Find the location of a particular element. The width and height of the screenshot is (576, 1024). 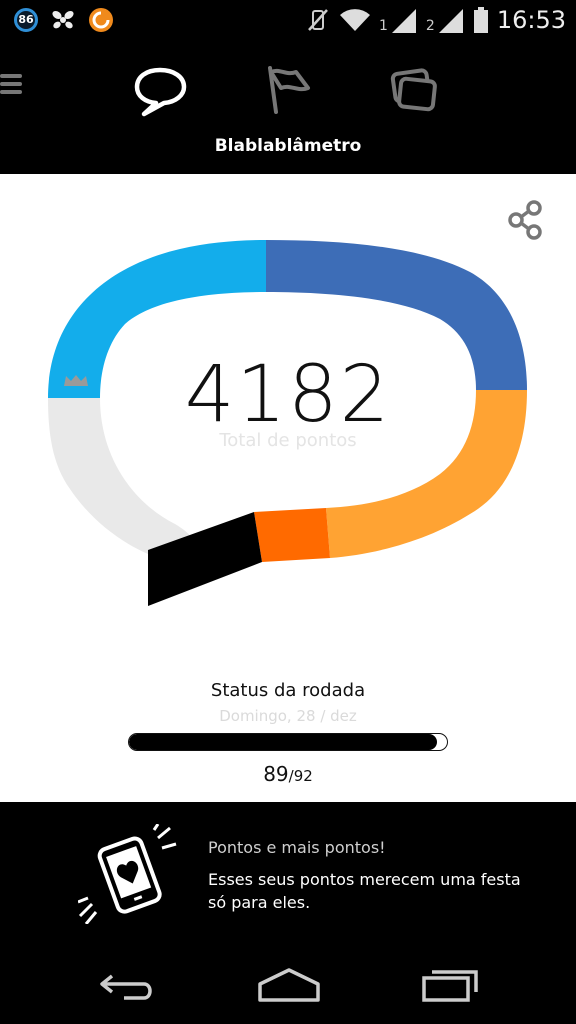

chat-bubble-icon is located at coordinates (160, 92).